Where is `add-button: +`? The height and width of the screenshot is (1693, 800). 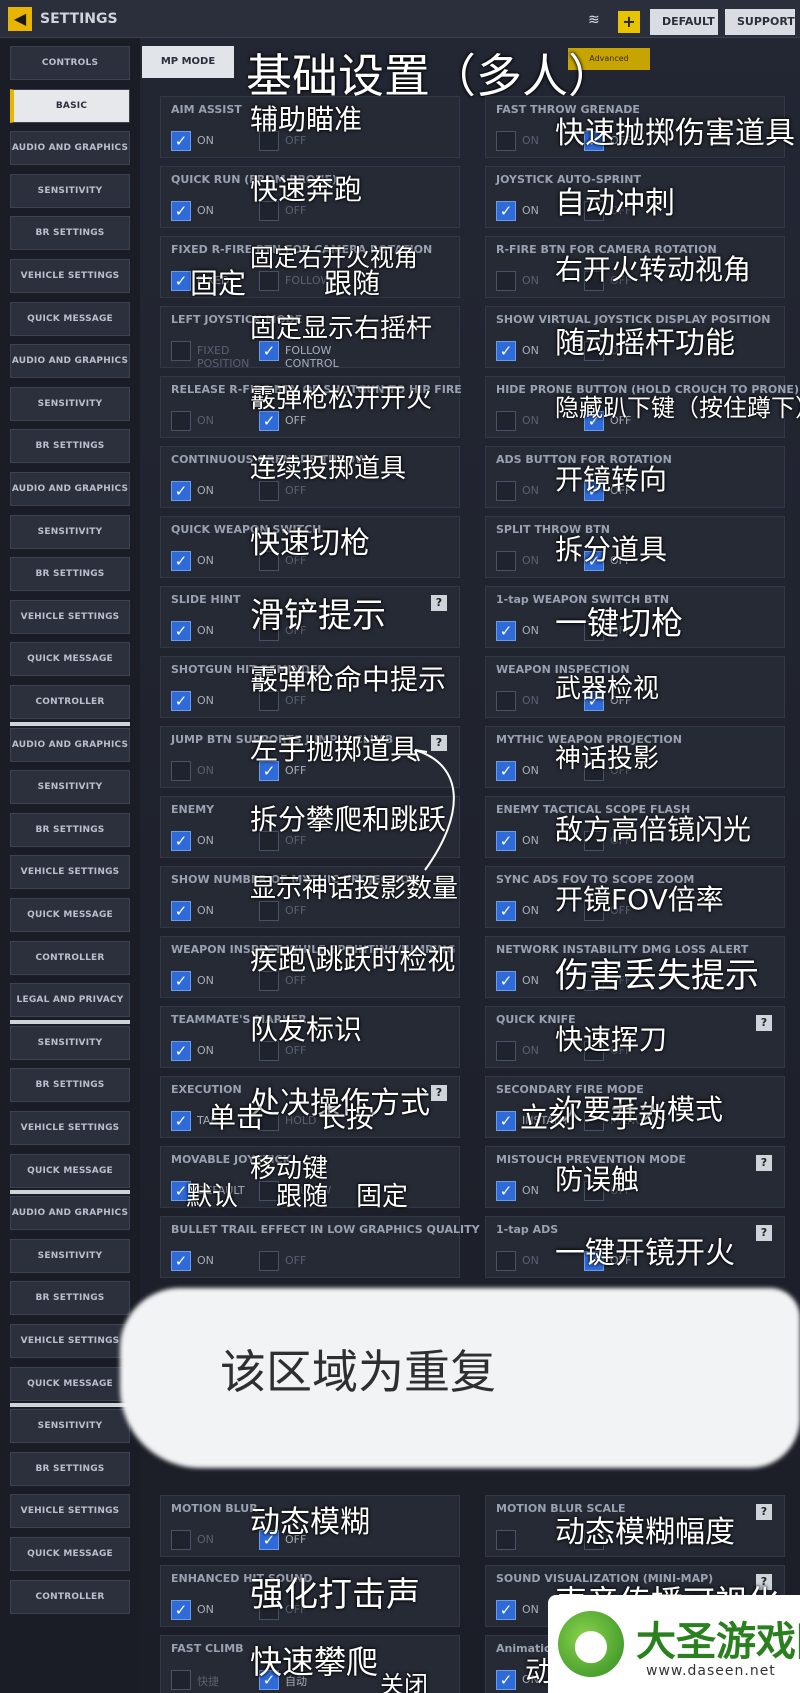
add-button: + is located at coordinates (629, 22).